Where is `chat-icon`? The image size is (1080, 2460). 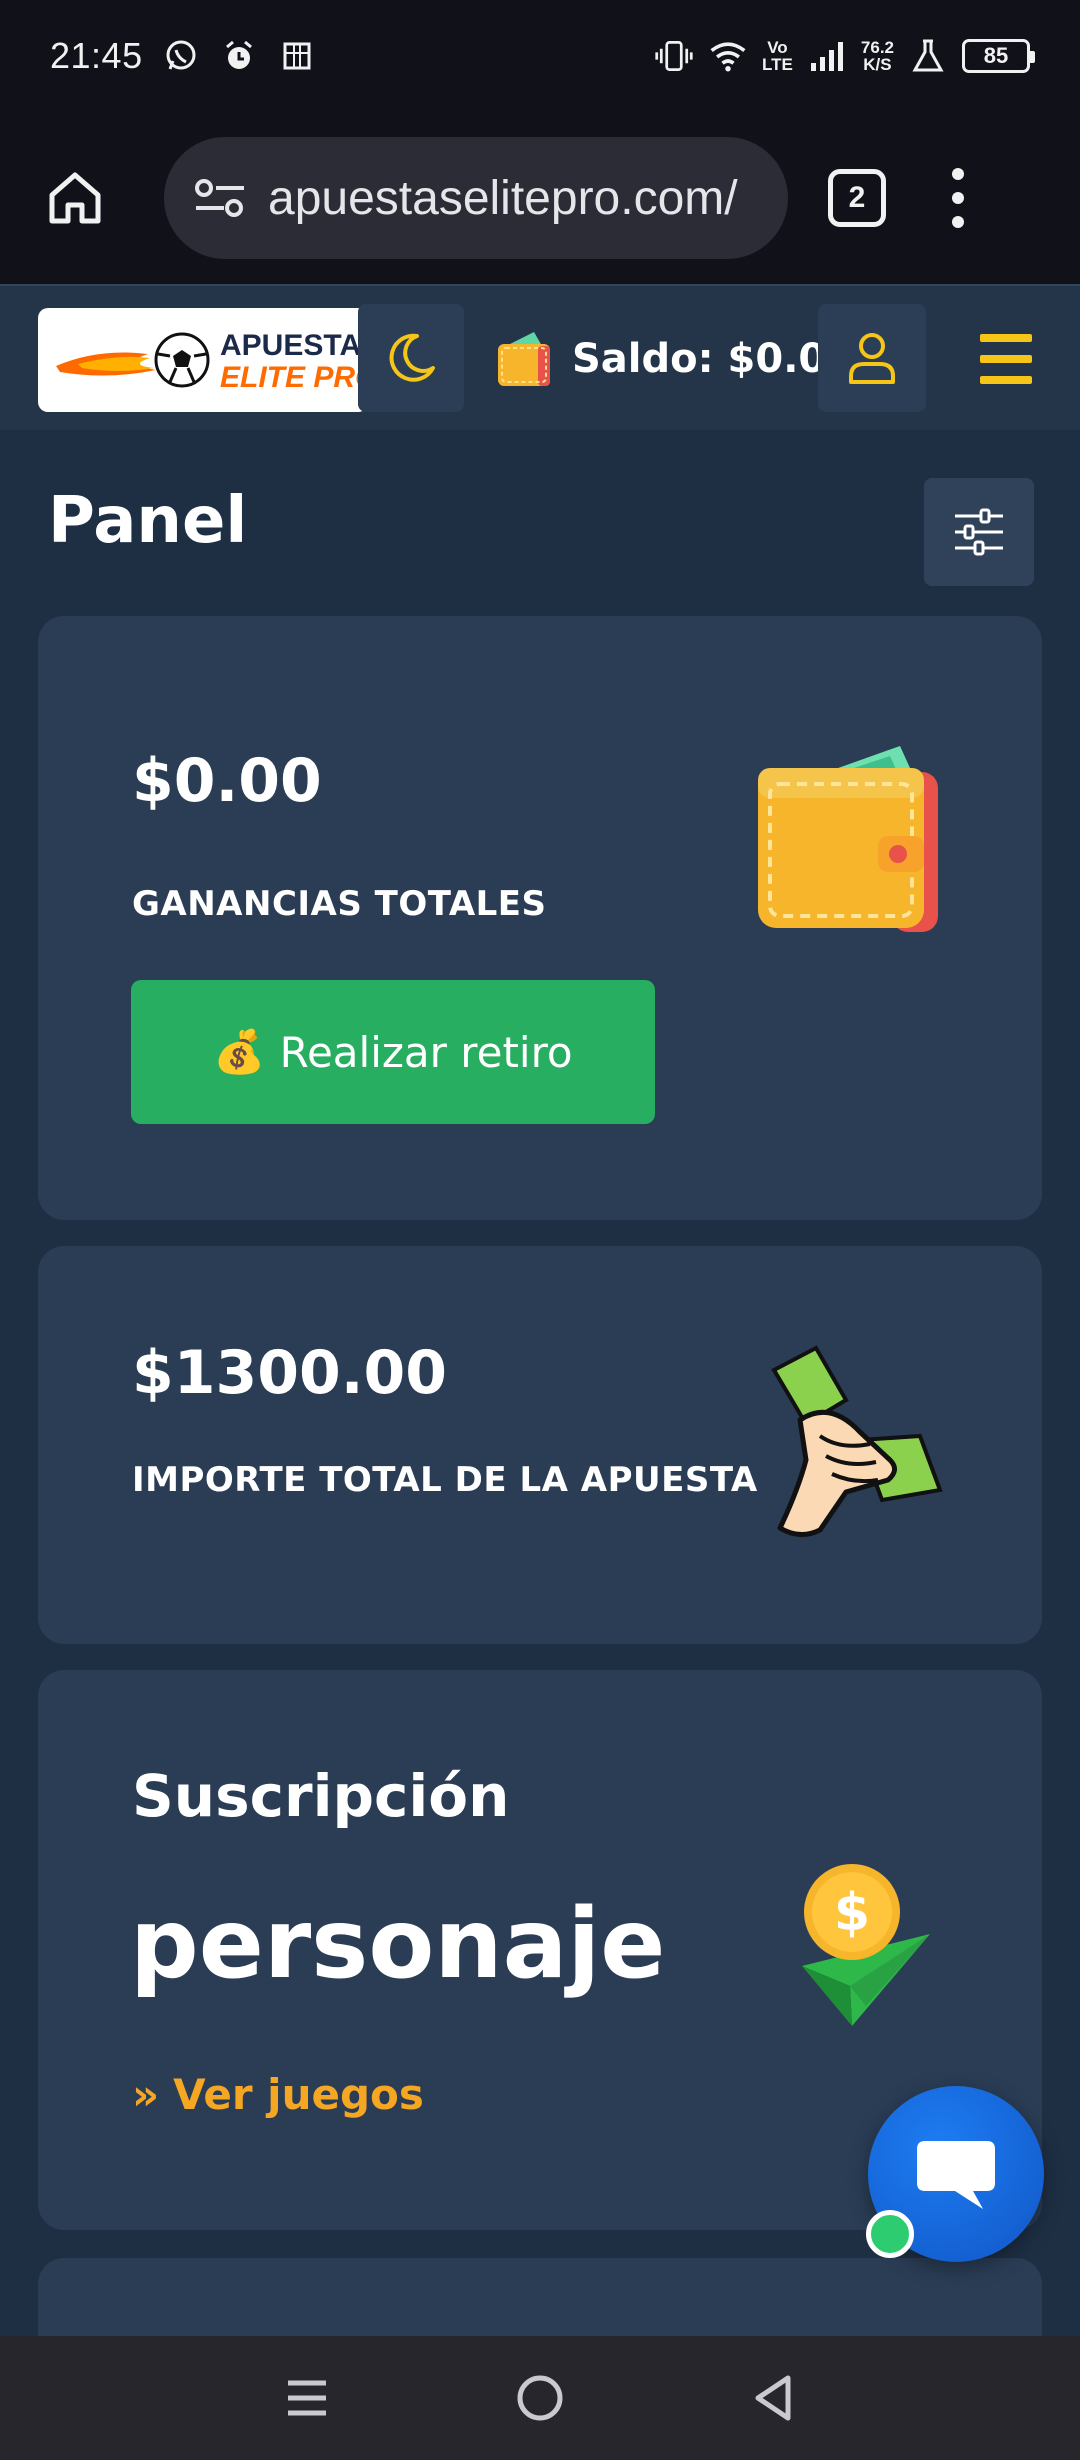 chat-icon is located at coordinates (956, 2175).